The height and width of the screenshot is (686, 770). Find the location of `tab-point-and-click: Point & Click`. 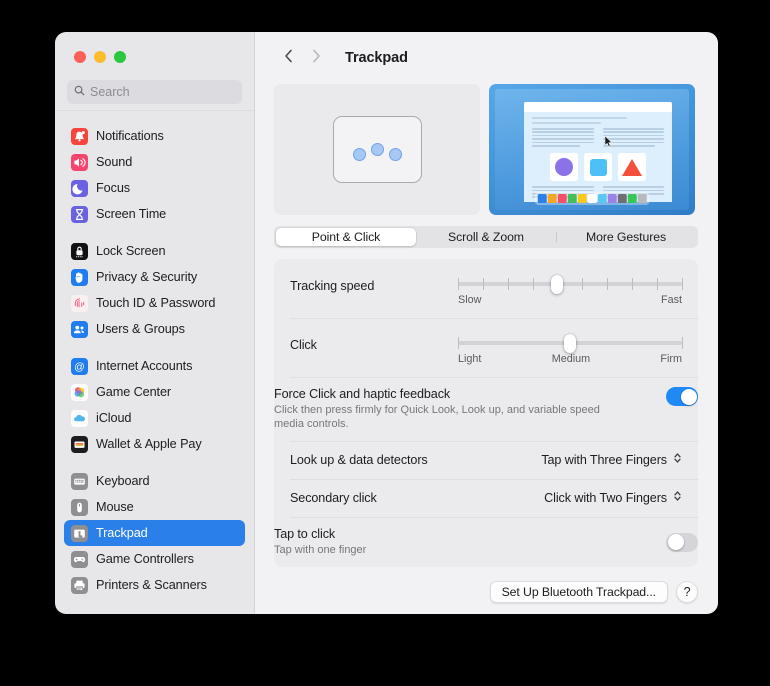

tab-point-and-click: Point & Click is located at coordinates (346, 237).